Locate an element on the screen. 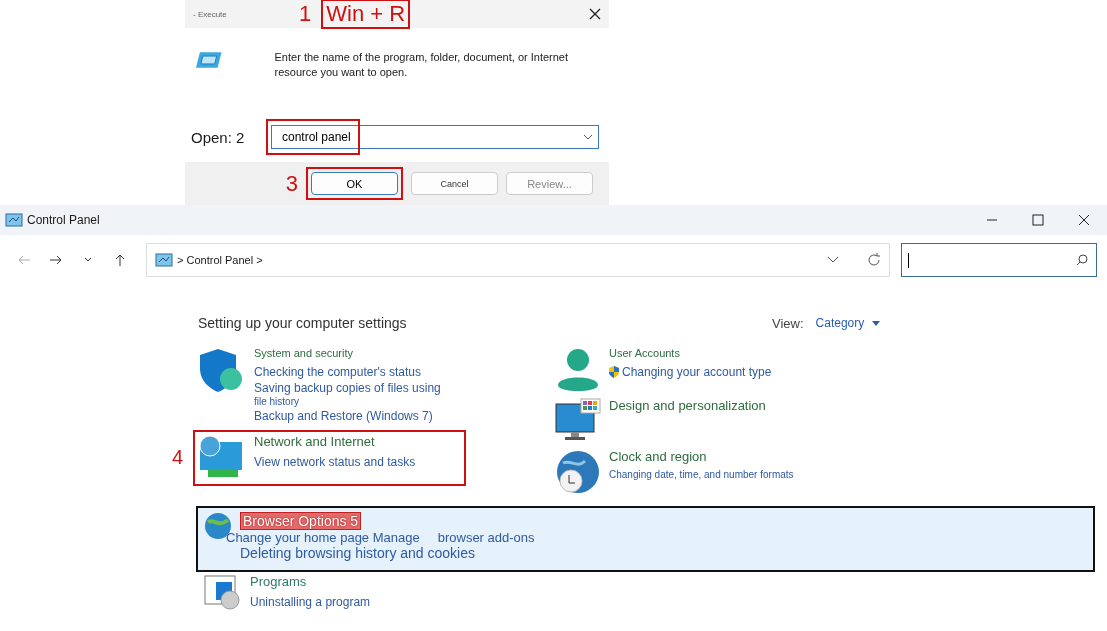  category-link: Design and personalization is located at coordinates (687, 405).